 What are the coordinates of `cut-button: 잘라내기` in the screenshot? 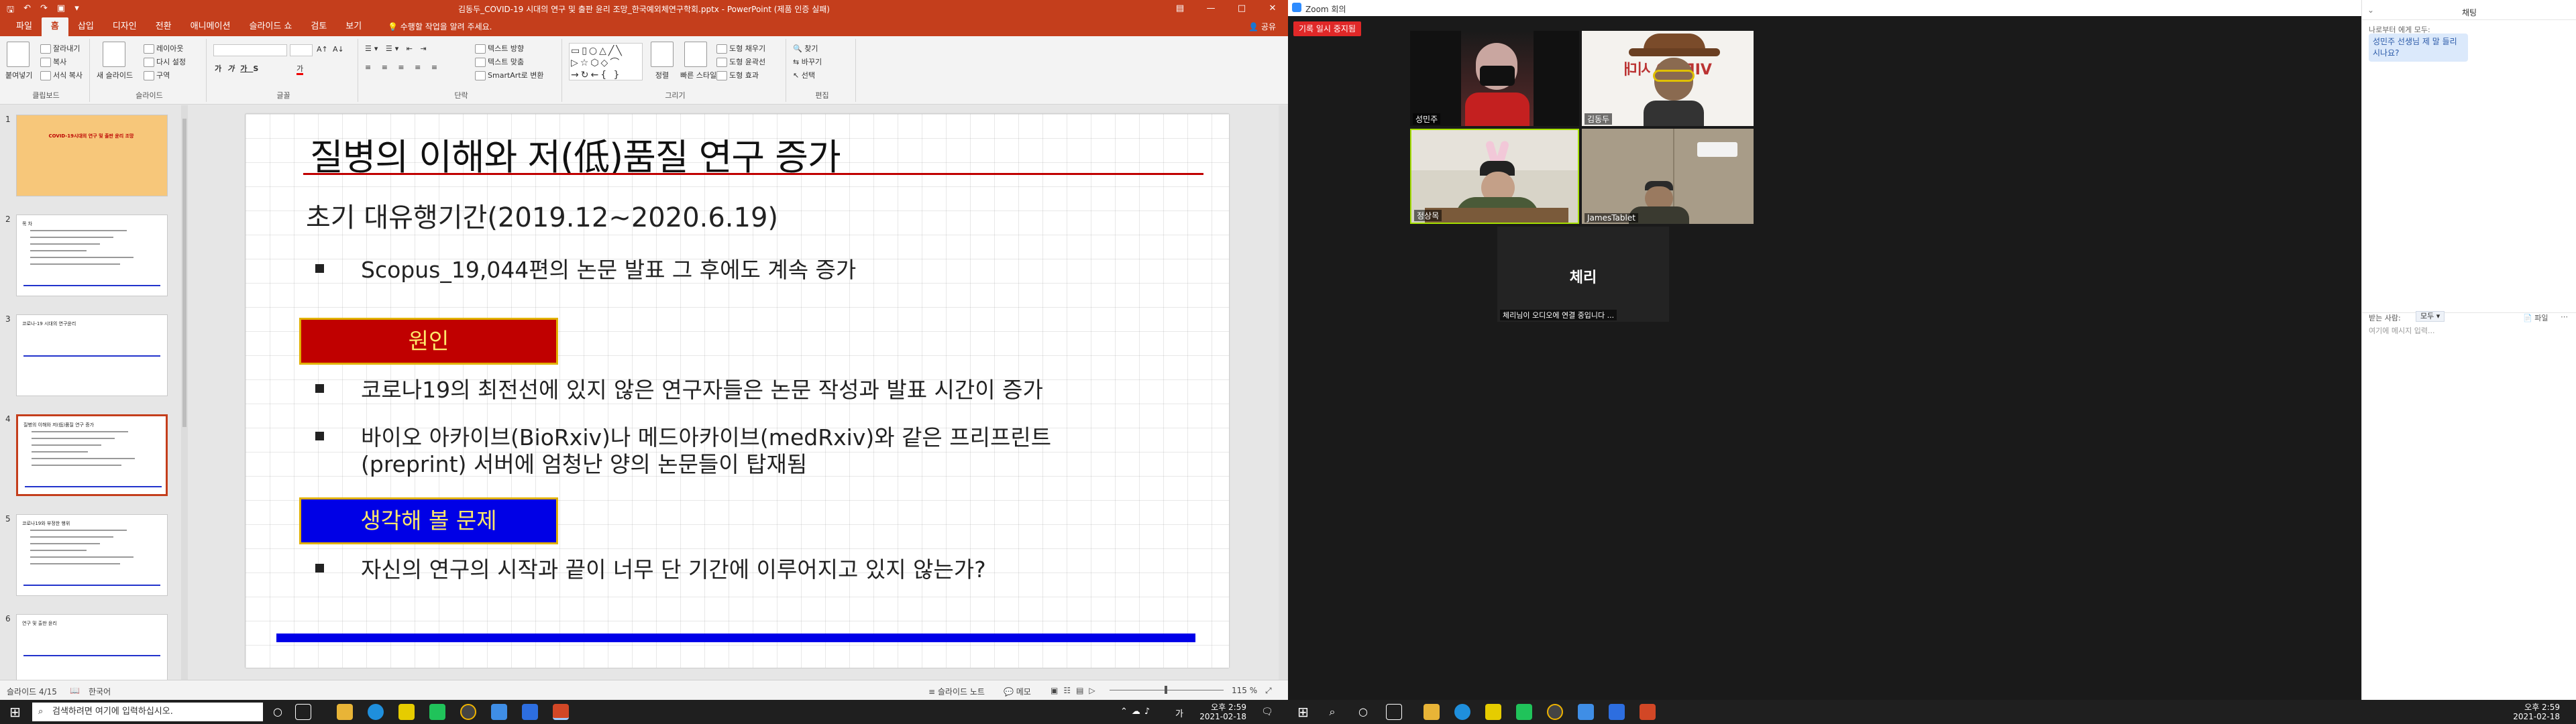 It's located at (60, 49).